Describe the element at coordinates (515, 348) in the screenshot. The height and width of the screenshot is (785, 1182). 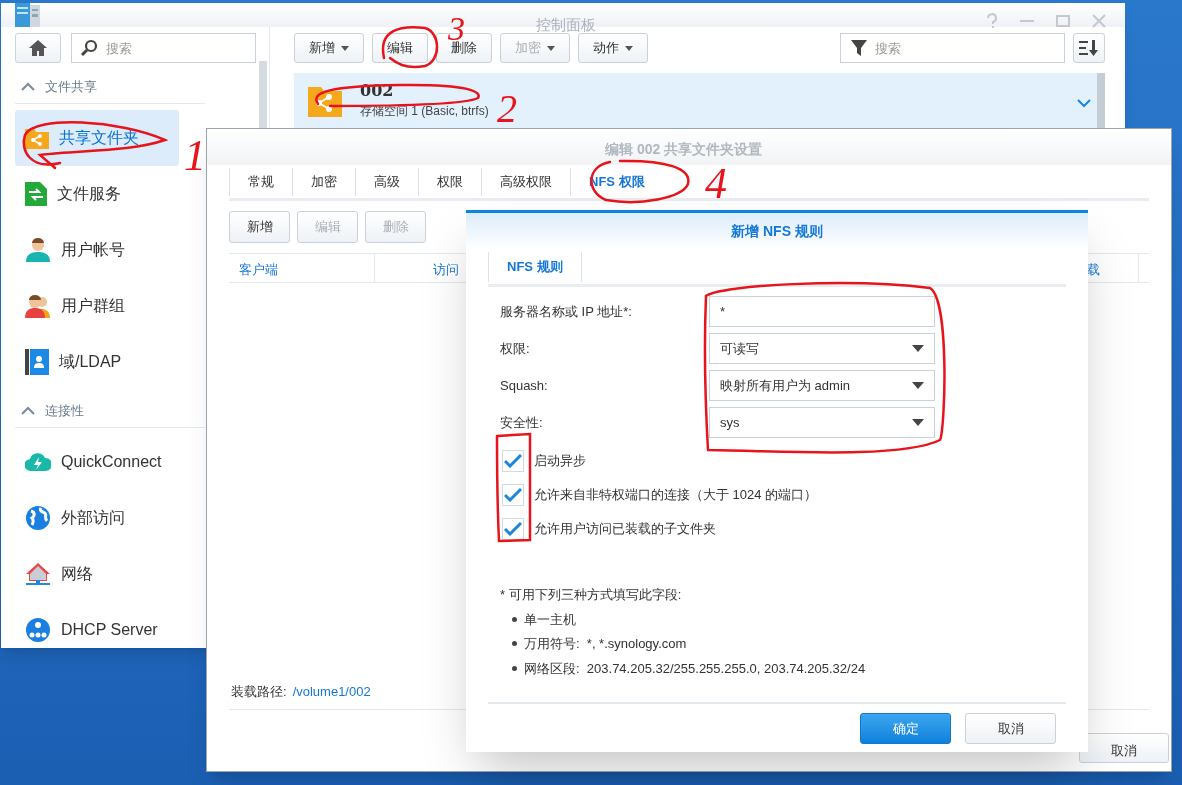
I see `field-label: 权限:` at that location.